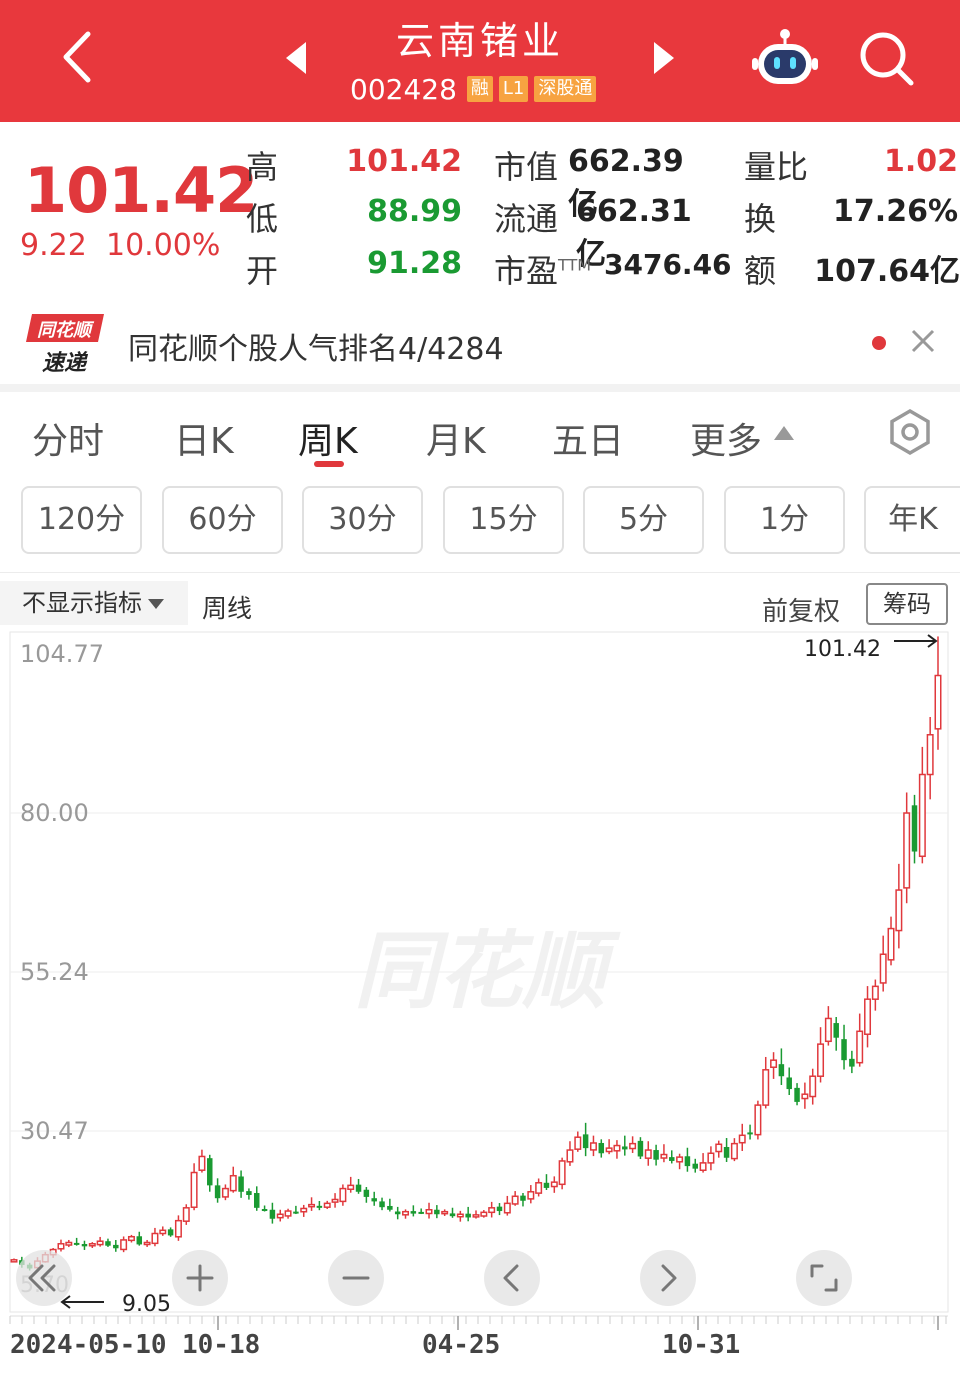  I want to click on stock-name: 云南锗业, so click(479, 41).